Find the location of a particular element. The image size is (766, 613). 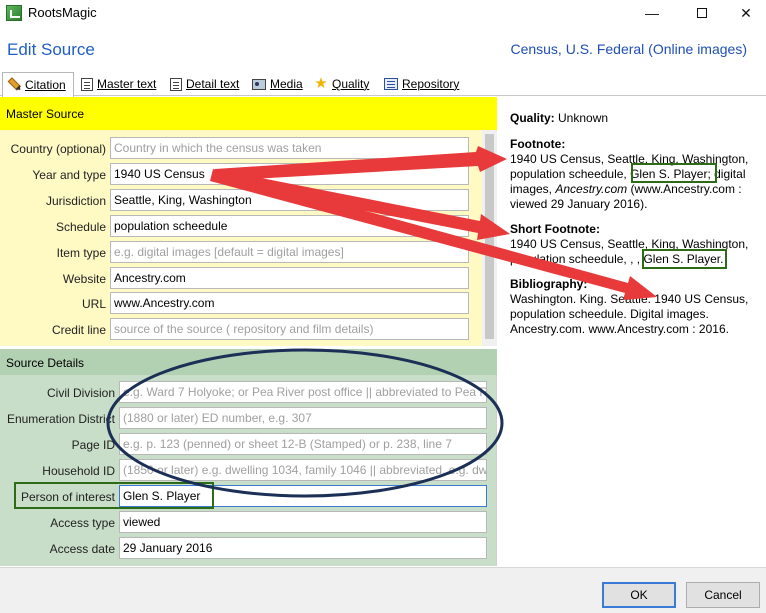

access-type-field: viewed is located at coordinates (303, 522).